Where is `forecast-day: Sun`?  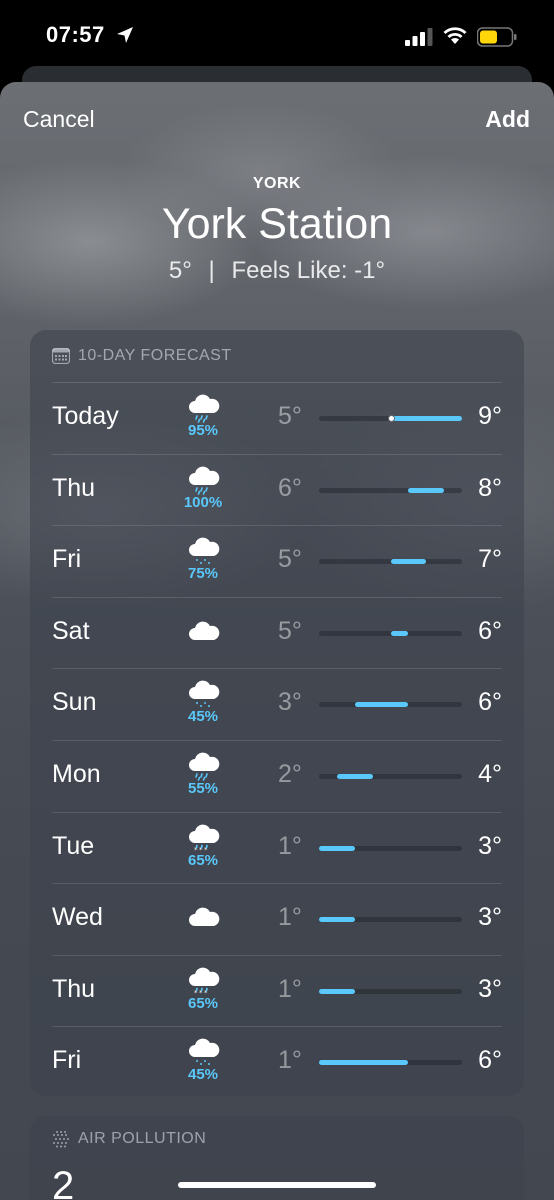 forecast-day: Sun is located at coordinates (74, 702).